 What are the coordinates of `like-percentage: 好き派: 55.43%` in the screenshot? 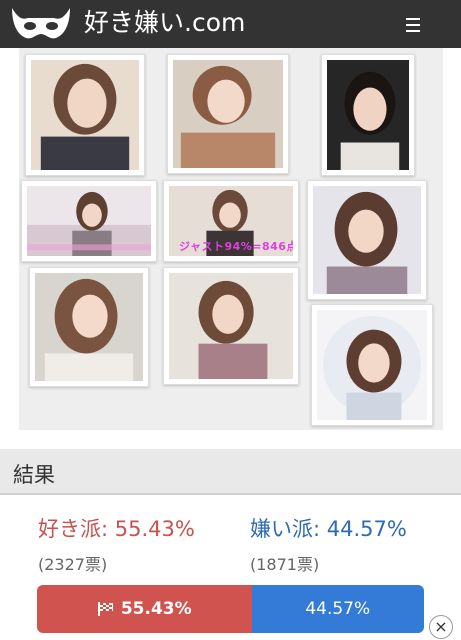 It's located at (116, 529).